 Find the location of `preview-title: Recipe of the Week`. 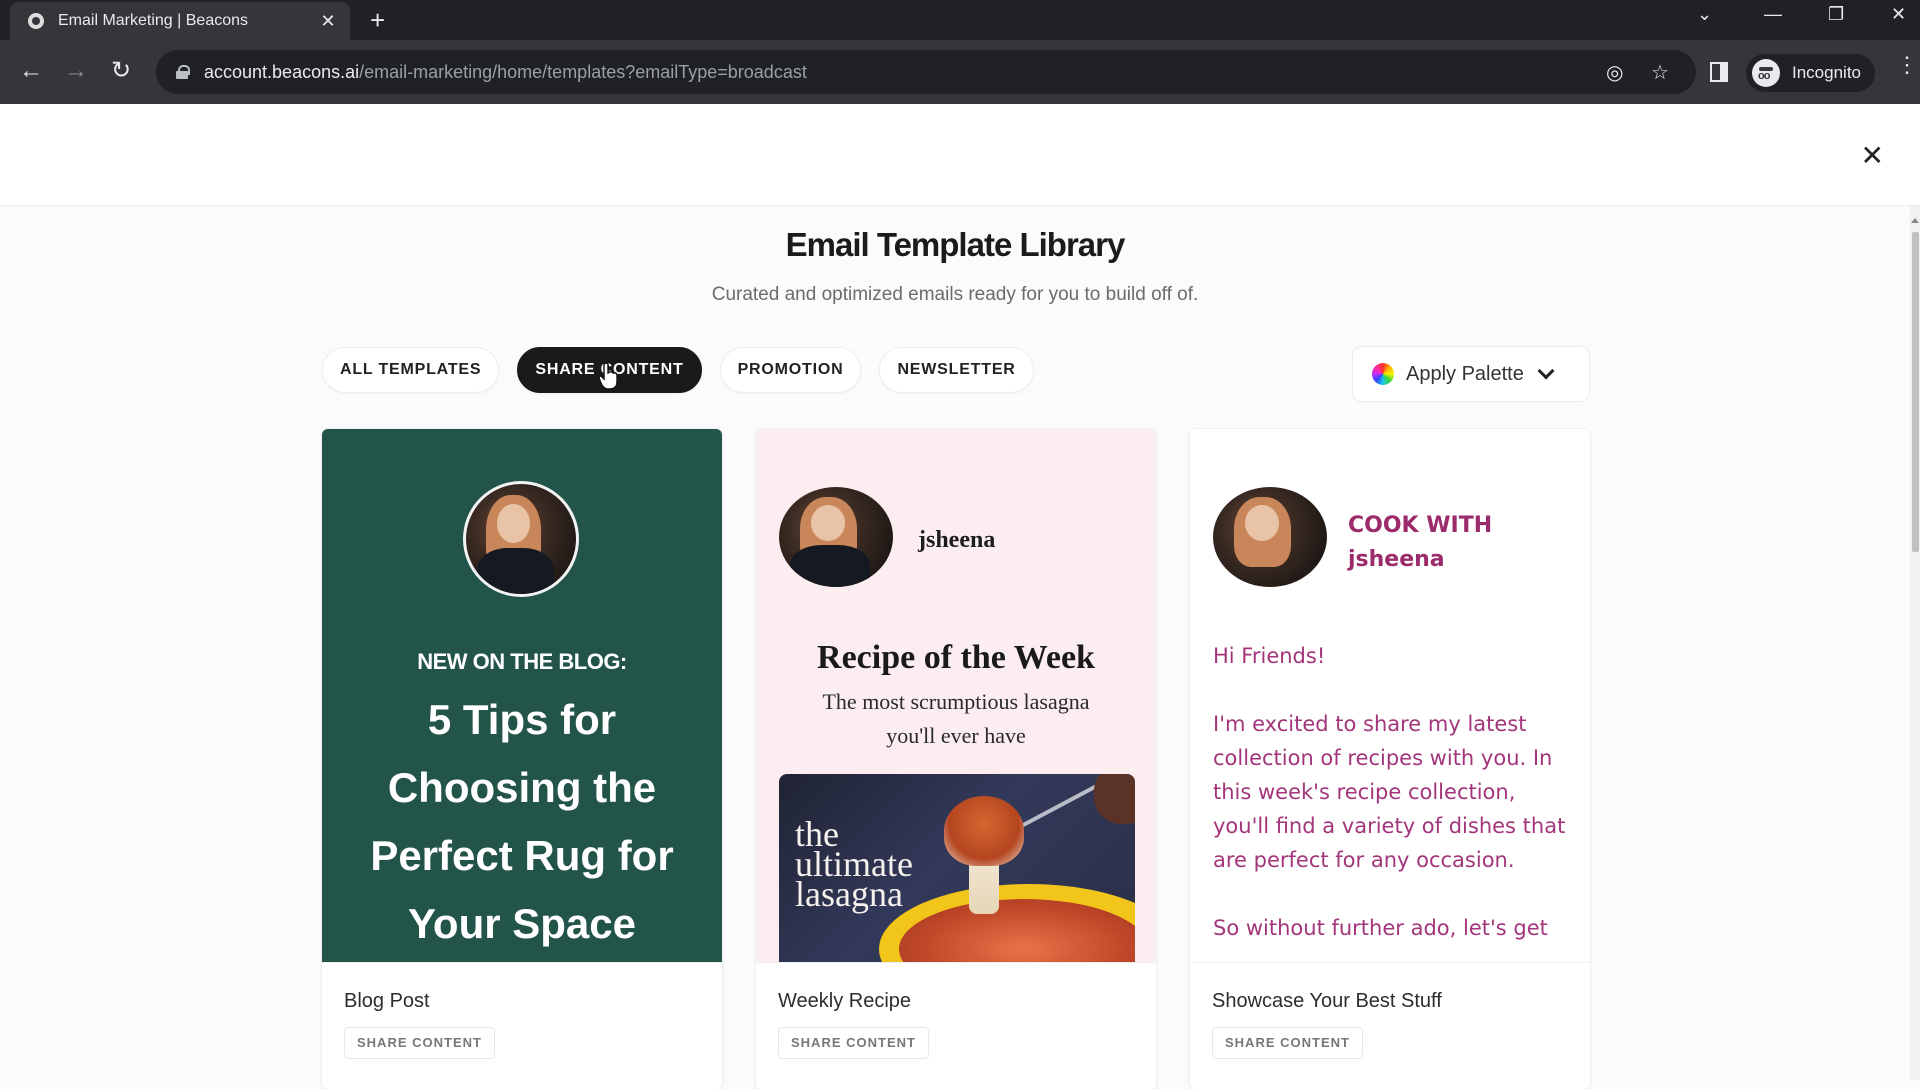

preview-title: Recipe of the Week is located at coordinates (956, 657).